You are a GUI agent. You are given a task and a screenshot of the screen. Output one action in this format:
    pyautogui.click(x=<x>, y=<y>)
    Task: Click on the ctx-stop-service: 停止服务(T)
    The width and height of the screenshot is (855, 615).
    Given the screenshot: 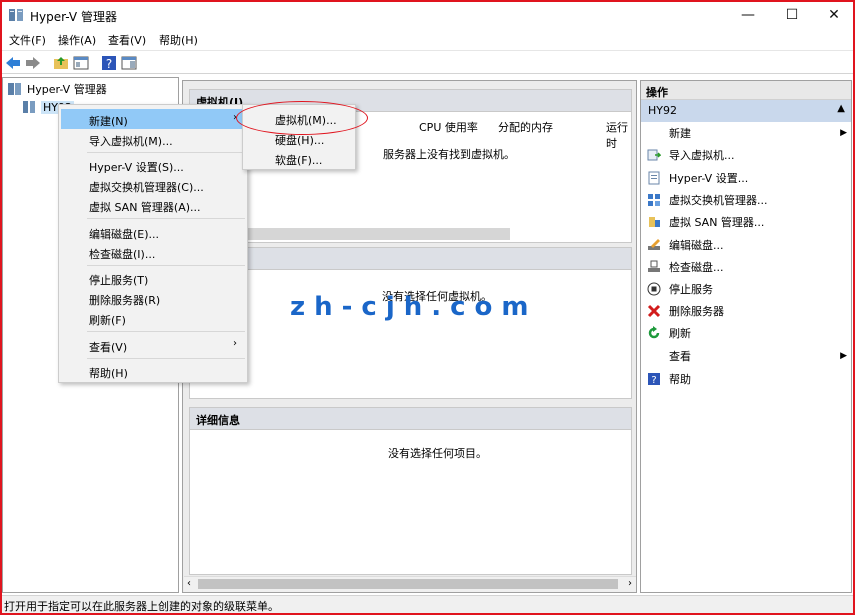 What is the action you would take?
    pyautogui.click(x=153, y=278)
    